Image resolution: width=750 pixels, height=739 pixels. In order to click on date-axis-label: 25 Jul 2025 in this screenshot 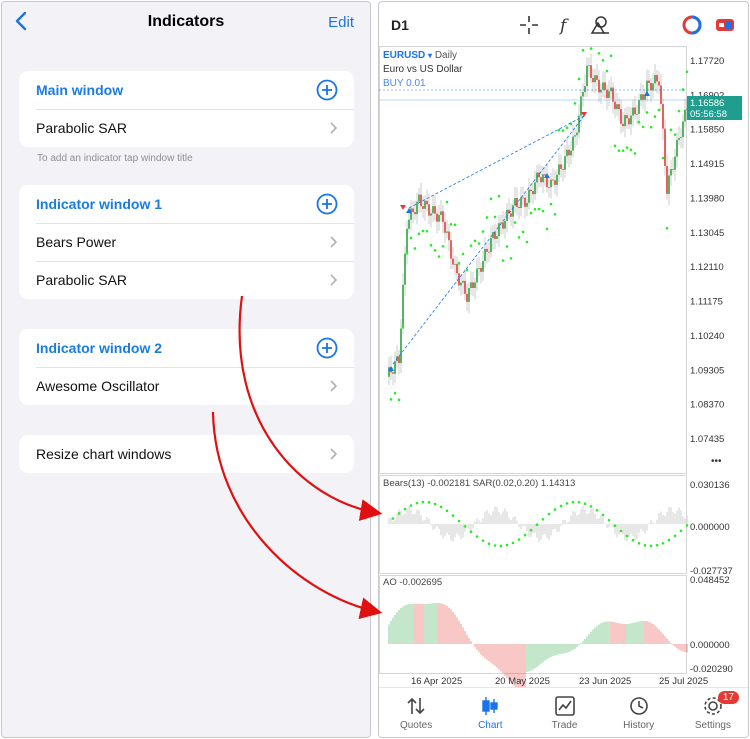, I will do `click(683, 681)`.